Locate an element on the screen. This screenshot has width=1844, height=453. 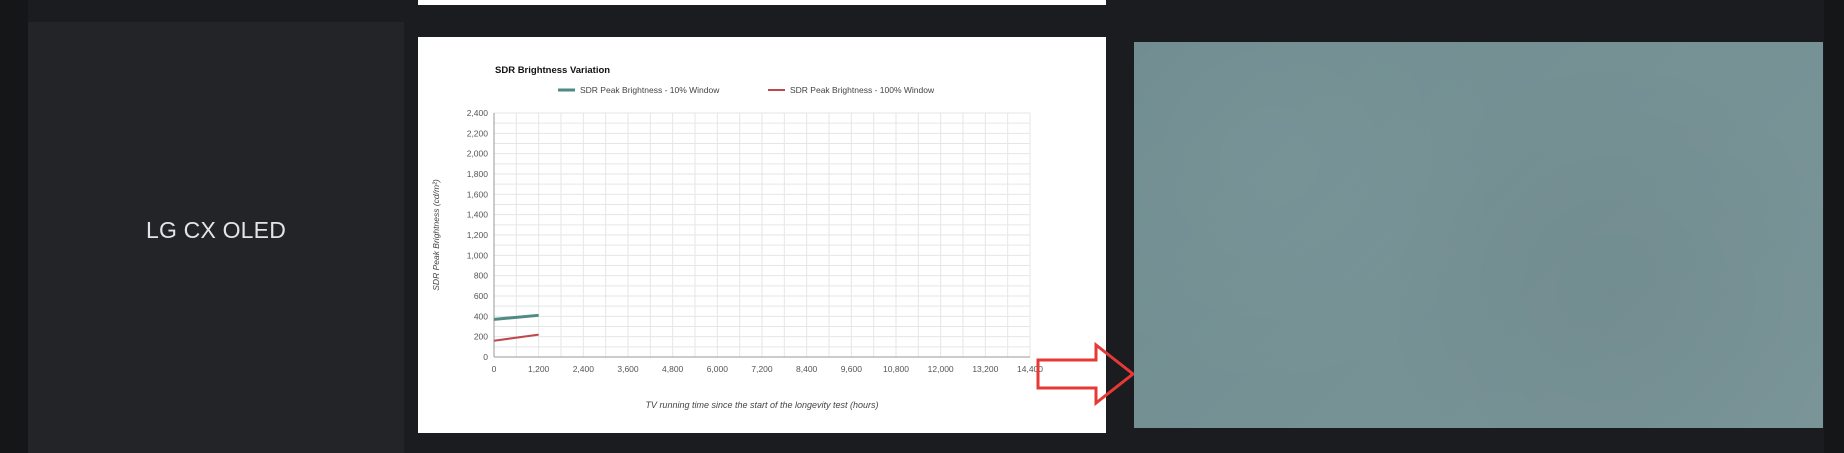
y-axis-label: SDR Peak Brightness (cd/m²) is located at coordinates (436, 235).